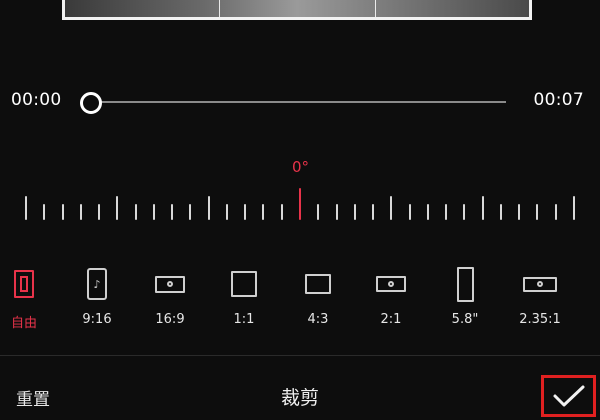 This screenshot has width=600, height=420. What do you see at coordinates (170, 319) in the screenshot?
I see `ratio-label: 16:9` at bounding box center [170, 319].